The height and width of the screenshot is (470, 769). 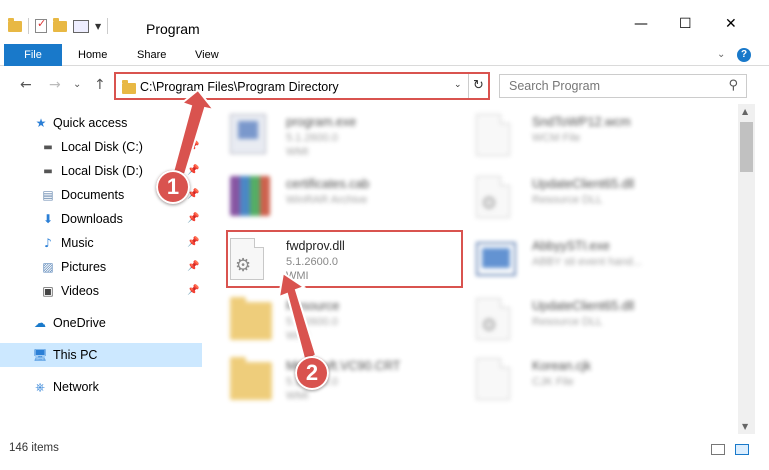 What do you see at coordinates (77, 243) in the screenshot?
I see `sidebar-item-label: Music` at bounding box center [77, 243].